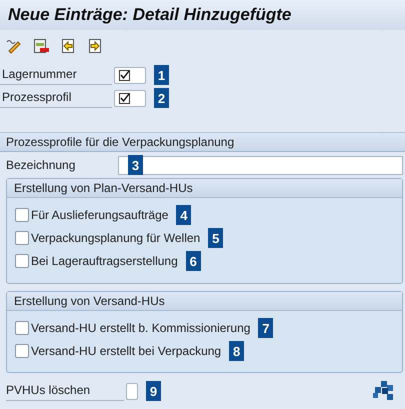 The image size is (405, 409). I want to click on group-title: Erstellung von Versand-HUs, so click(204, 301).